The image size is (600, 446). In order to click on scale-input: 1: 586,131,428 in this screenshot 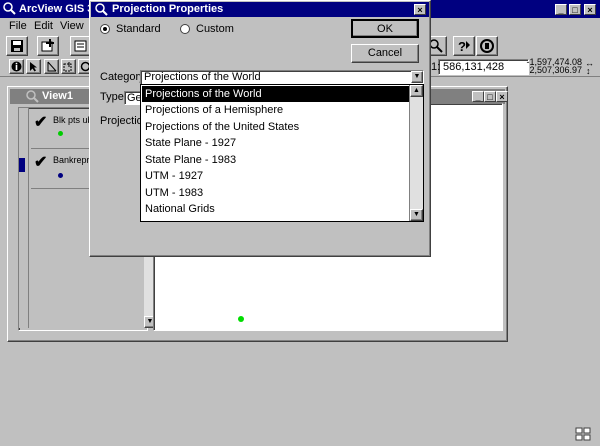, I will do `click(480, 67)`.